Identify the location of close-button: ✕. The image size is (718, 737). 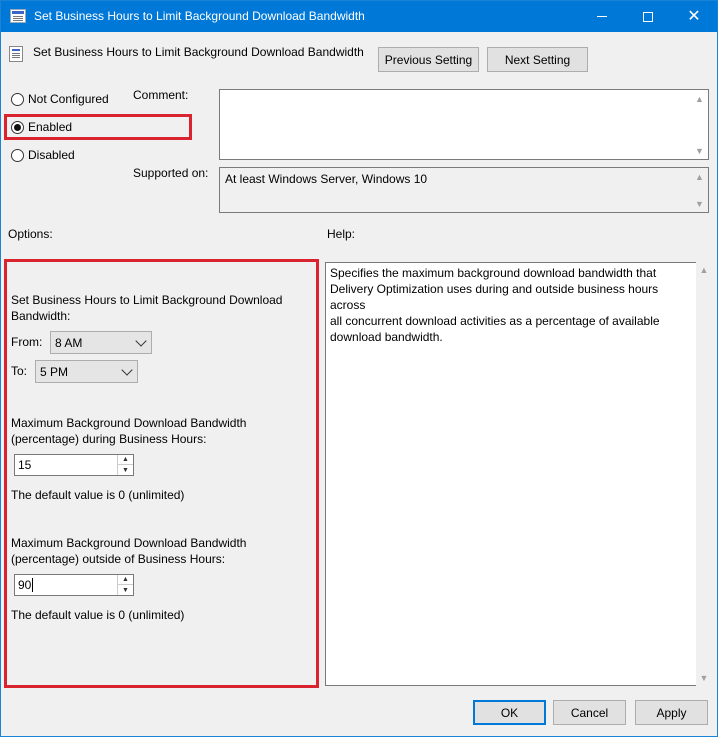
(694, 16).